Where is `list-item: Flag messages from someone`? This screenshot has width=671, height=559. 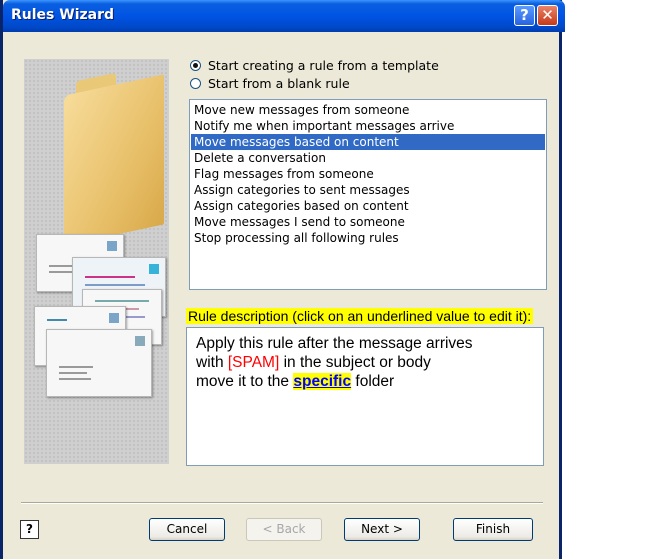
list-item: Flag messages from someone is located at coordinates (368, 174).